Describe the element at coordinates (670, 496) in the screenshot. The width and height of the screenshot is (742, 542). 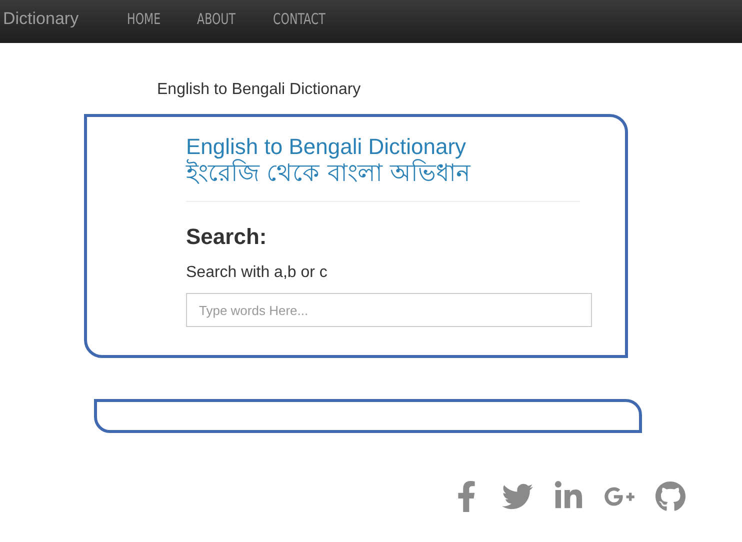
I see `github-icon` at that location.